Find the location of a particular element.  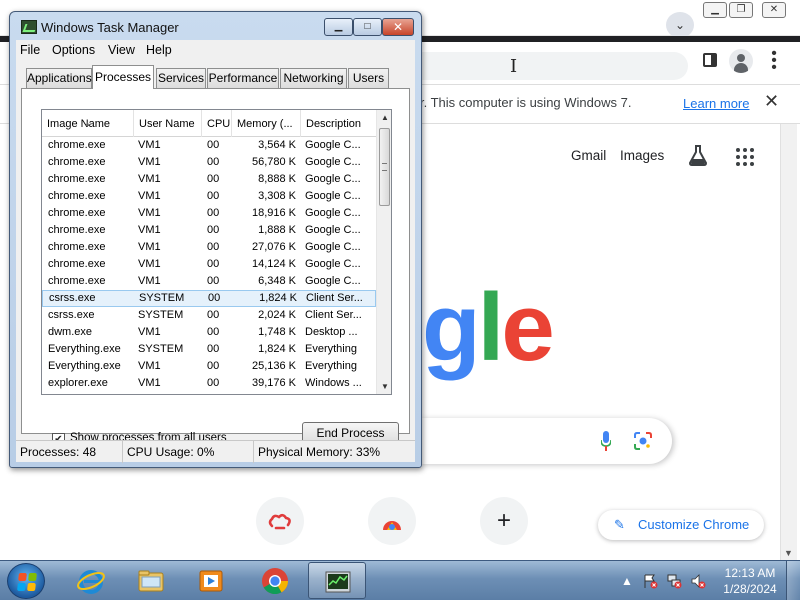

customize-chrome-button: ✎ Customize Chrome is located at coordinates (681, 525).